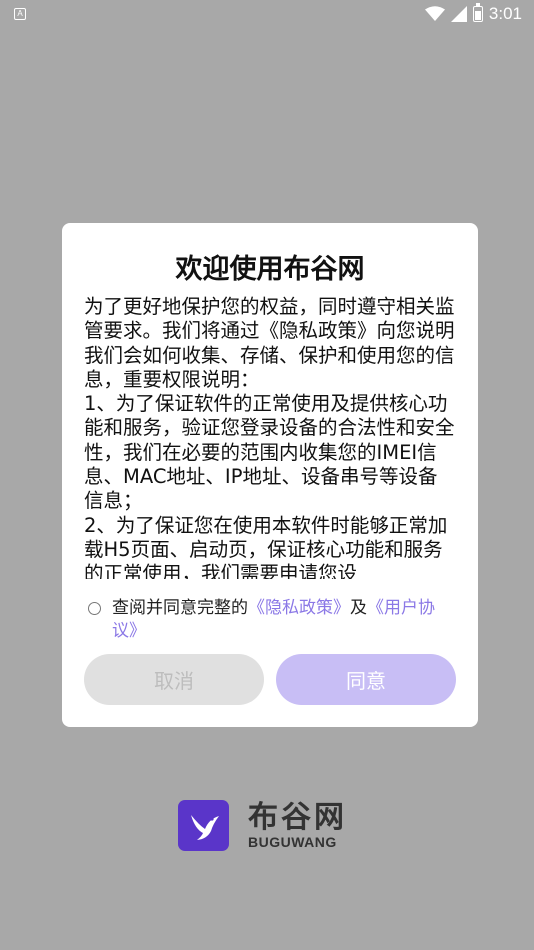 This screenshot has height=950, width=534. What do you see at coordinates (299, 608) in the screenshot?
I see `privacy-policy-link: 《隐私政策》` at bounding box center [299, 608].